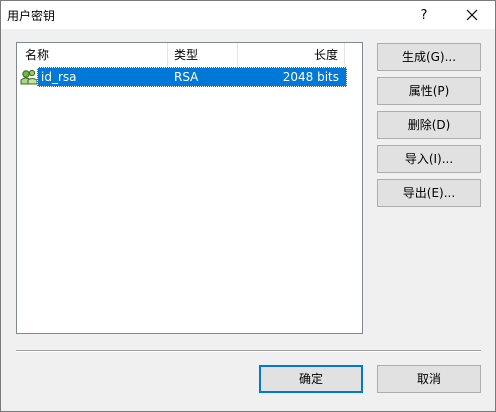 This screenshot has height=412, width=496. What do you see at coordinates (248, 351) in the screenshot?
I see `separator` at bounding box center [248, 351].